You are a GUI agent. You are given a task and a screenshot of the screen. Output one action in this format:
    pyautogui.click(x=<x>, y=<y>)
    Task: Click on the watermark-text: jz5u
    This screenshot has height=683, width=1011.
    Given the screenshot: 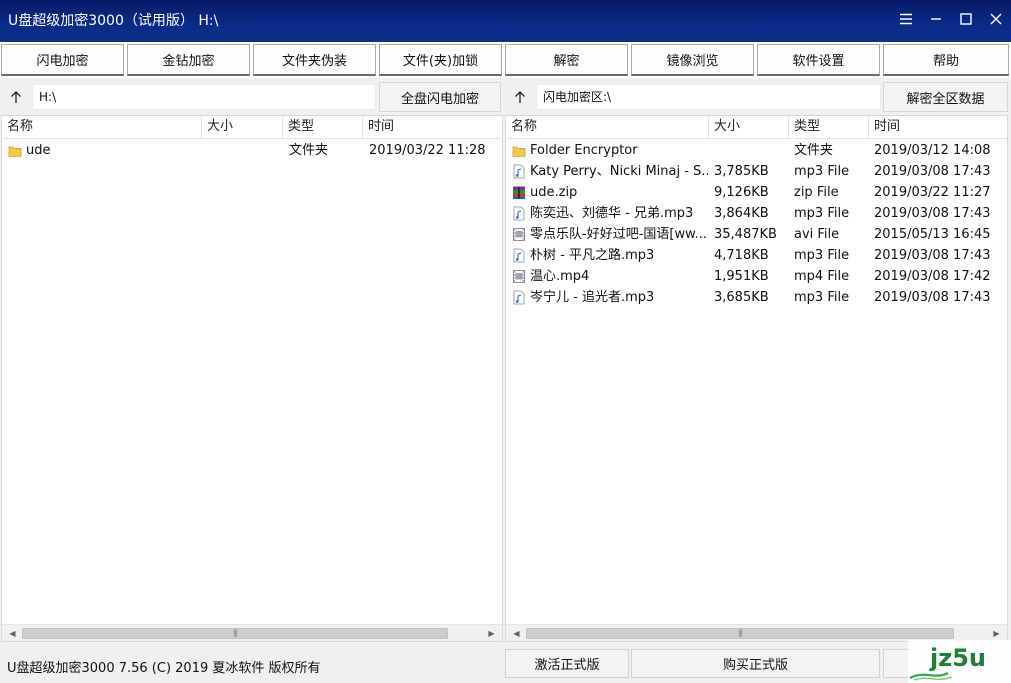 What is the action you would take?
    pyautogui.click(x=957, y=658)
    